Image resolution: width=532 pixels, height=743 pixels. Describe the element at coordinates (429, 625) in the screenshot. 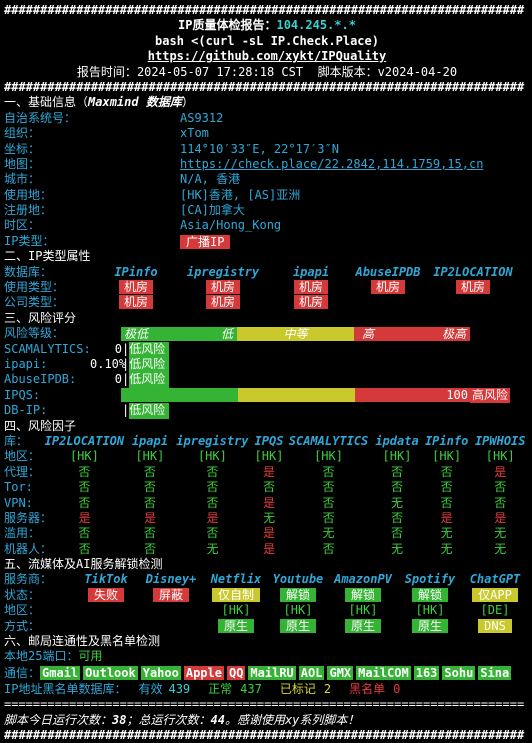

I see `method-tag: 原生` at that location.